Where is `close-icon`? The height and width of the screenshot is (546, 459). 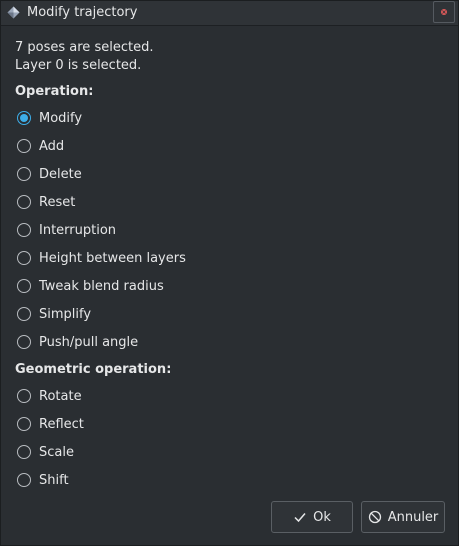
close-icon is located at coordinates (444, 12).